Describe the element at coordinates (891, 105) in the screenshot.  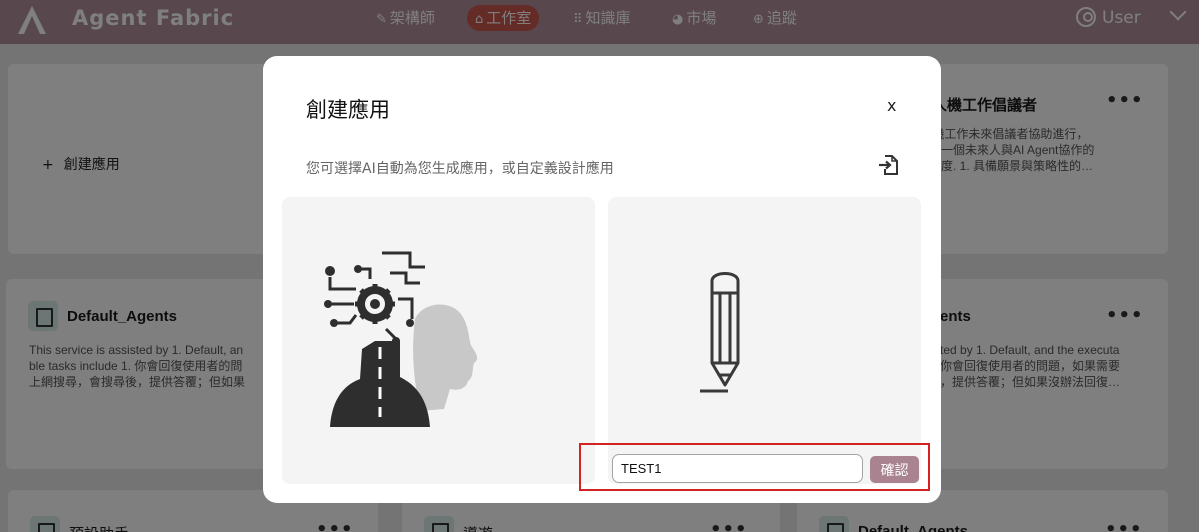
I see `close-button: x` at that location.